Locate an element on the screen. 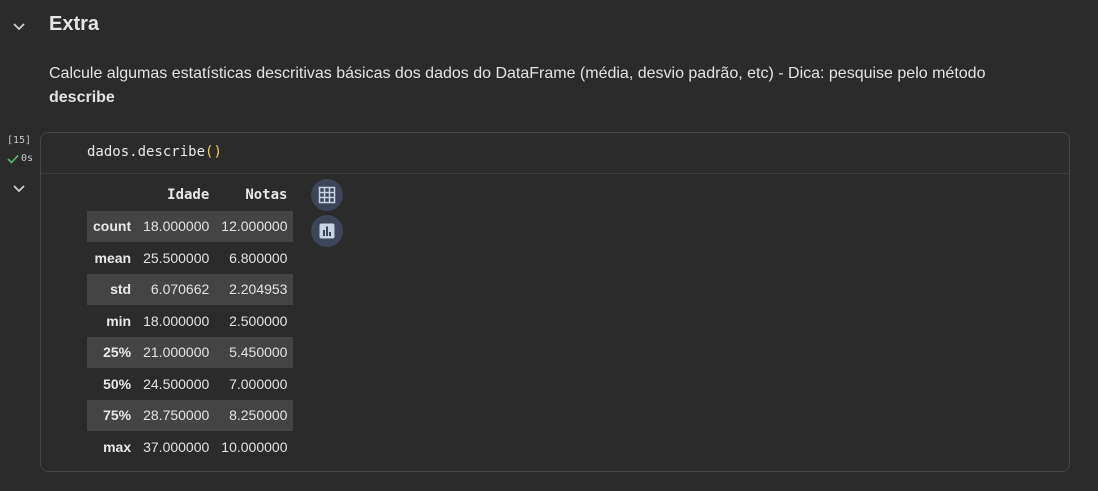 The image size is (1098, 491). section-title: Extra is located at coordinates (74, 24).